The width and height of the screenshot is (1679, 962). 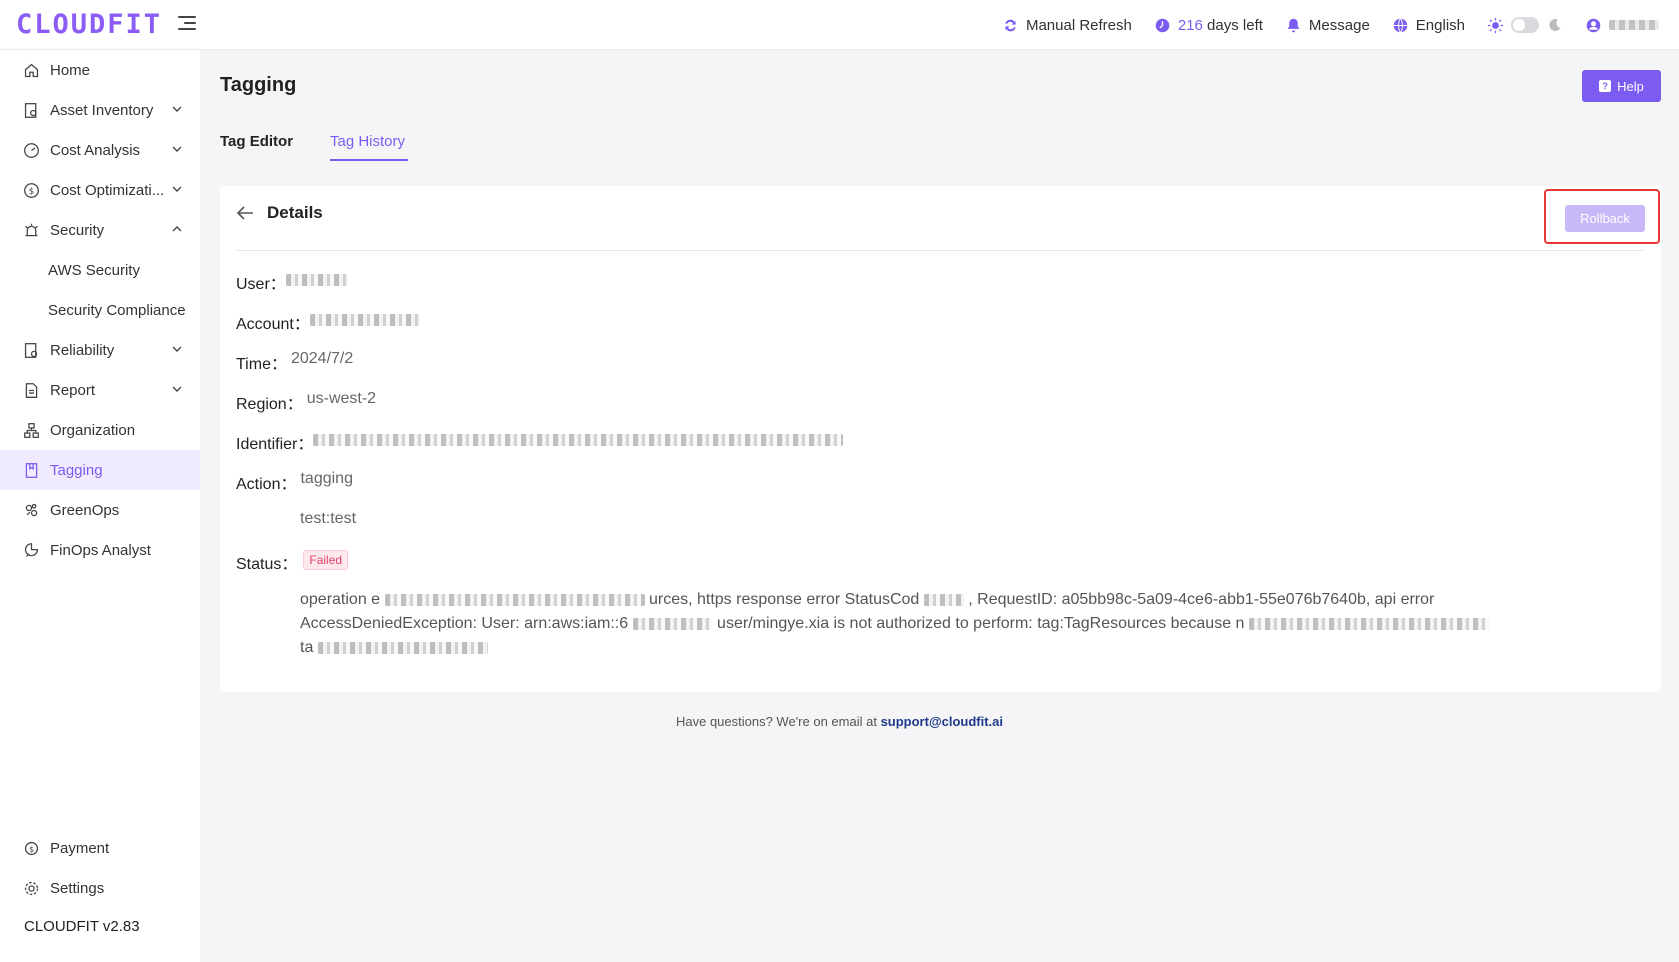 What do you see at coordinates (31, 470) in the screenshot?
I see `tag-icon` at bounding box center [31, 470].